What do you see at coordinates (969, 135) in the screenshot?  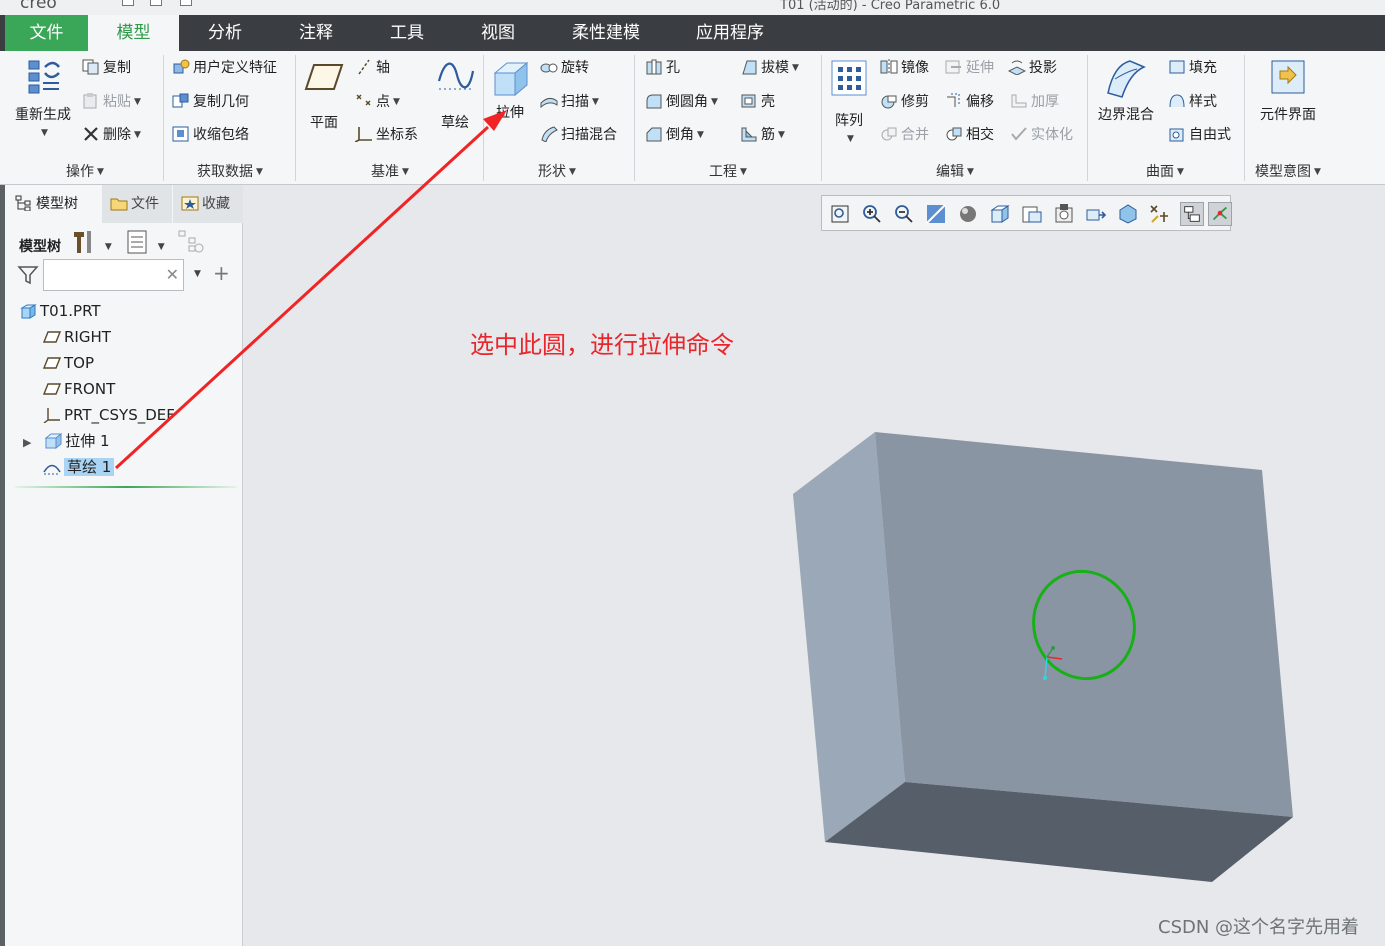 I see `intersect-button: 相交` at bounding box center [969, 135].